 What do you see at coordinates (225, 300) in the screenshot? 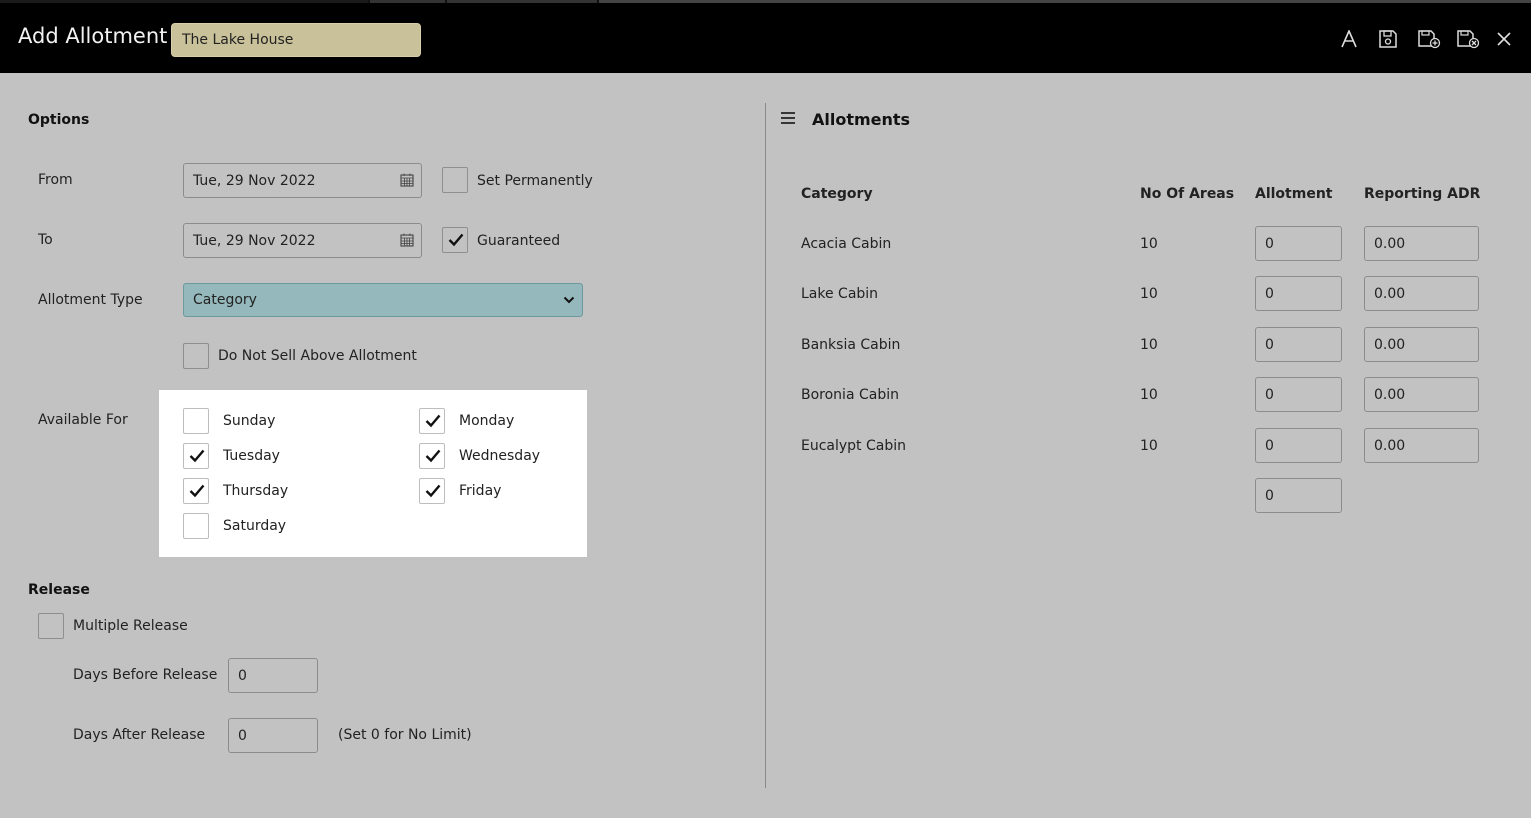
I see `allotment-type-value: Category` at bounding box center [225, 300].